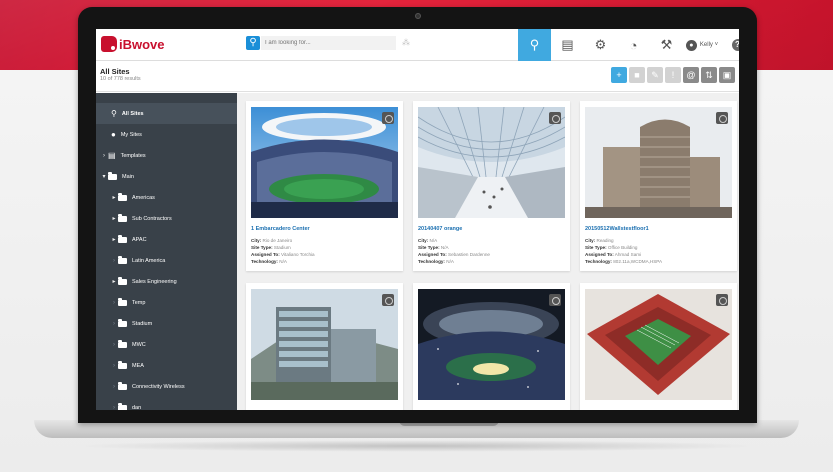 The height and width of the screenshot is (472, 833). What do you see at coordinates (131, 134) in the screenshot?
I see `sidebar-item-label: My Sites` at bounding box center [131, 134].